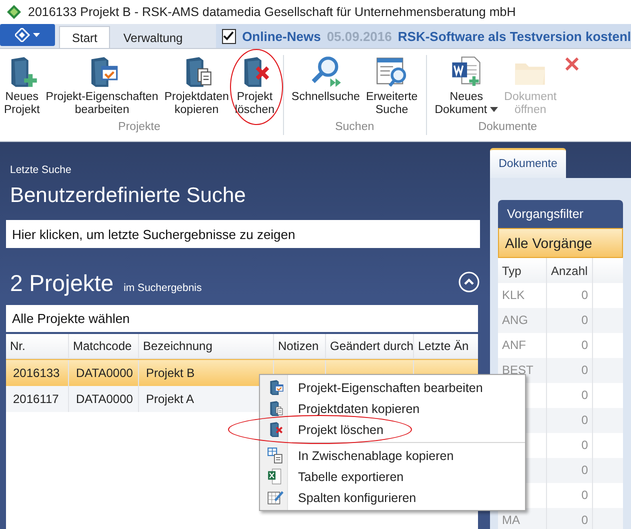 This screenshot has height=529, width=631. I want to click on ribbon-tab: Verwaltung, so click(153, 37).